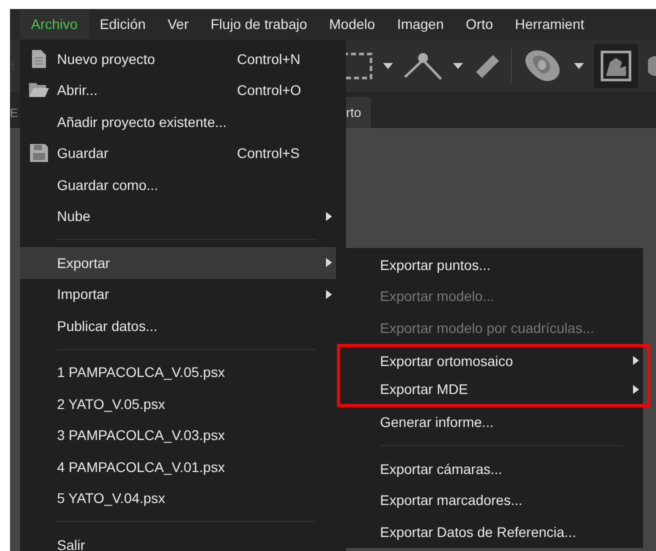 This screenshot has height=551, width=656. What do you see at coordinates (14, 113) in the screenshot?
I see `panel-tab: E` at bounding box center [14, 113].